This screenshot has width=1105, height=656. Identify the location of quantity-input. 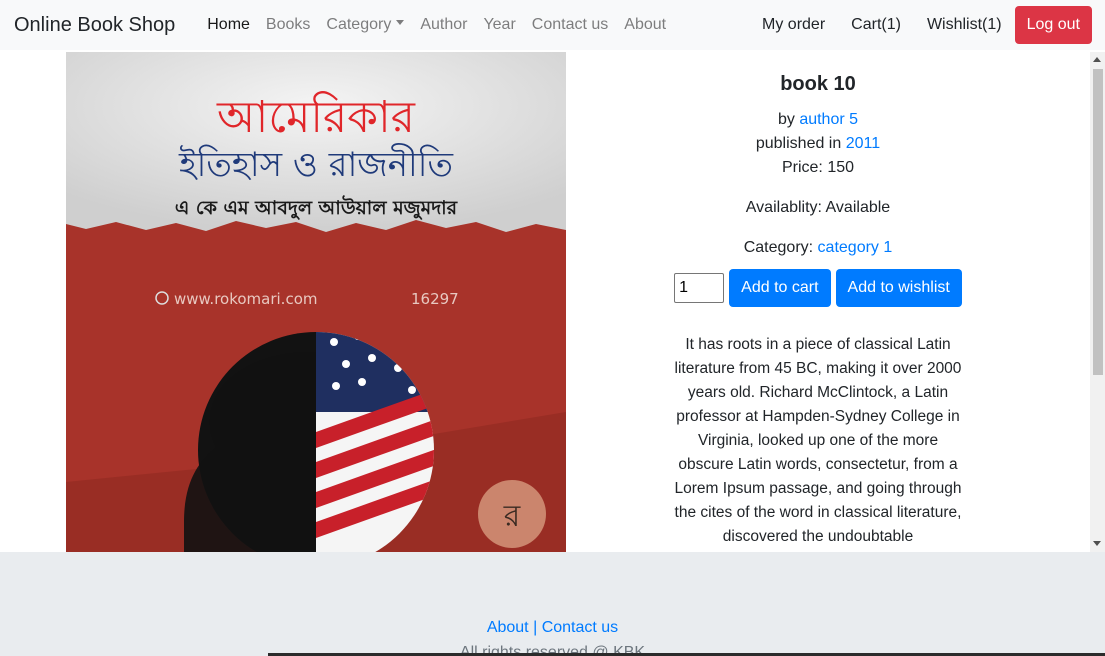
(699, 288).